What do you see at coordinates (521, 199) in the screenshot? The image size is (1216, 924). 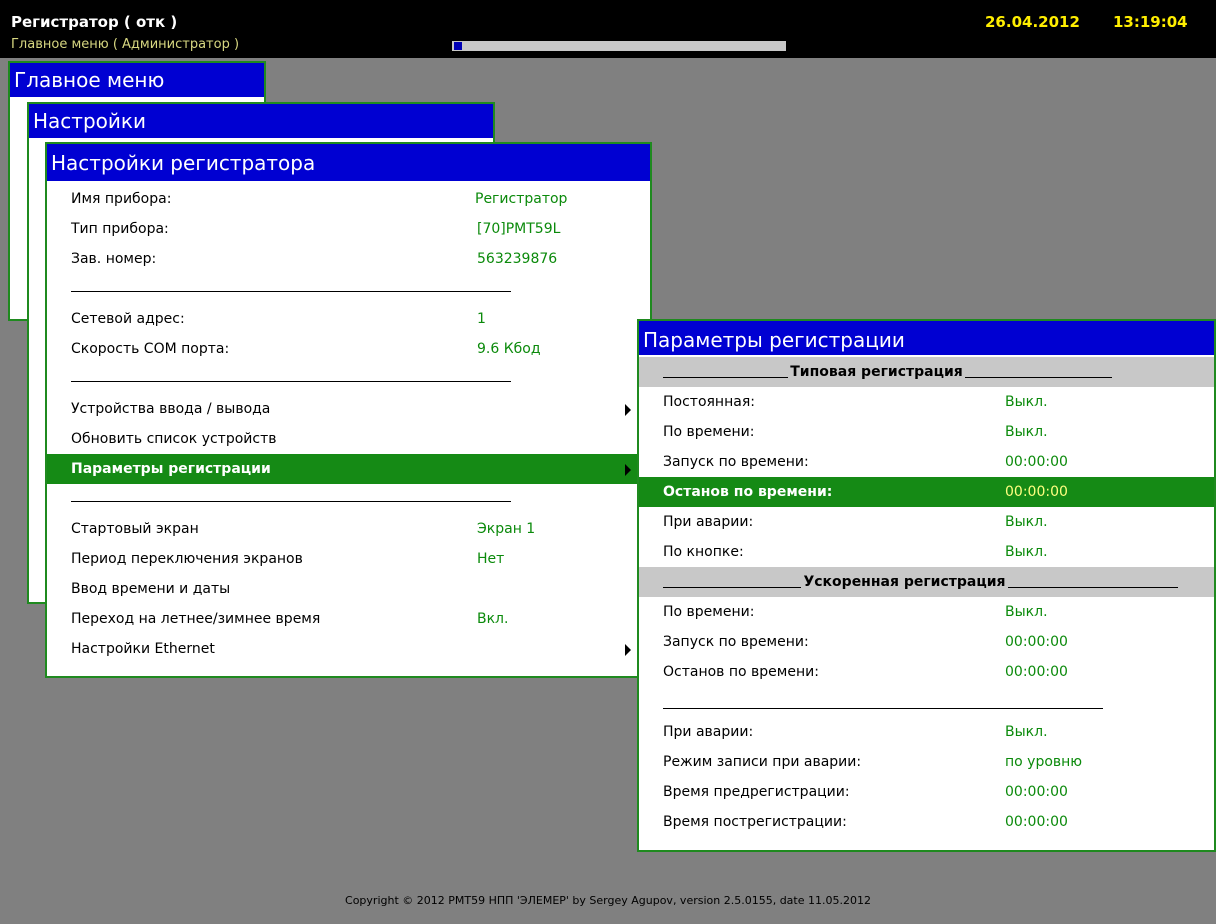 I see `menu-item-value: Регистратор` at bounding box center [521, 199].